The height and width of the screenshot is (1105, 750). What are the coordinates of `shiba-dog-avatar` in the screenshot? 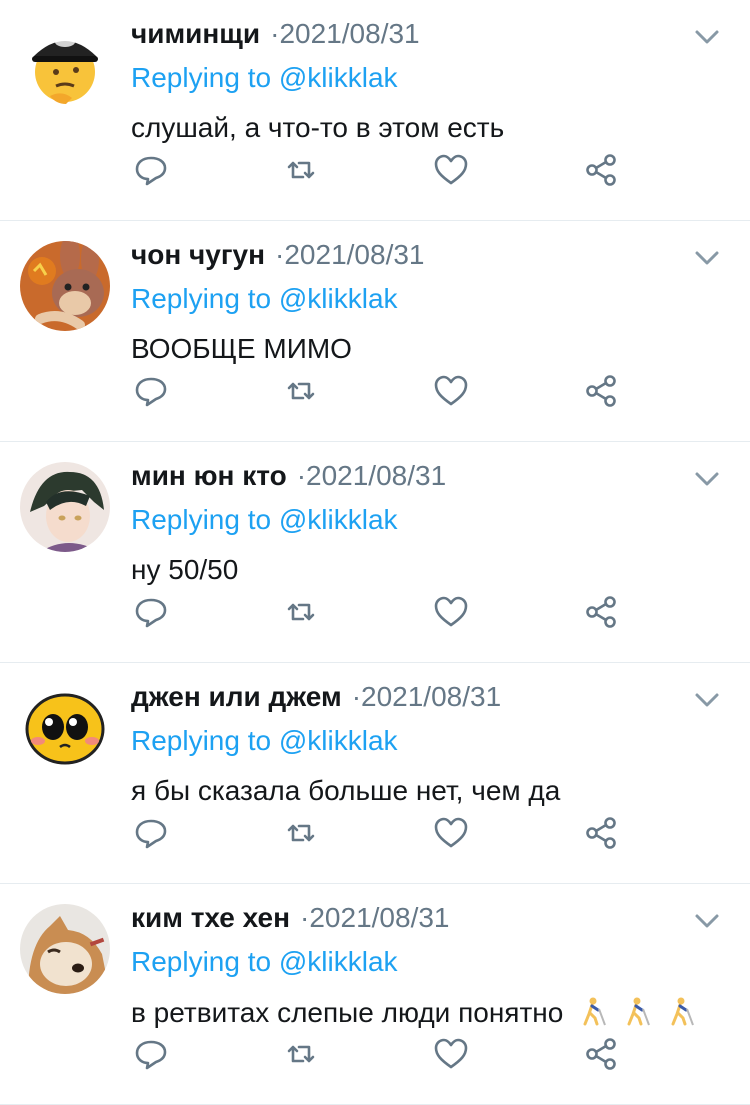 It's located at (65, 949).